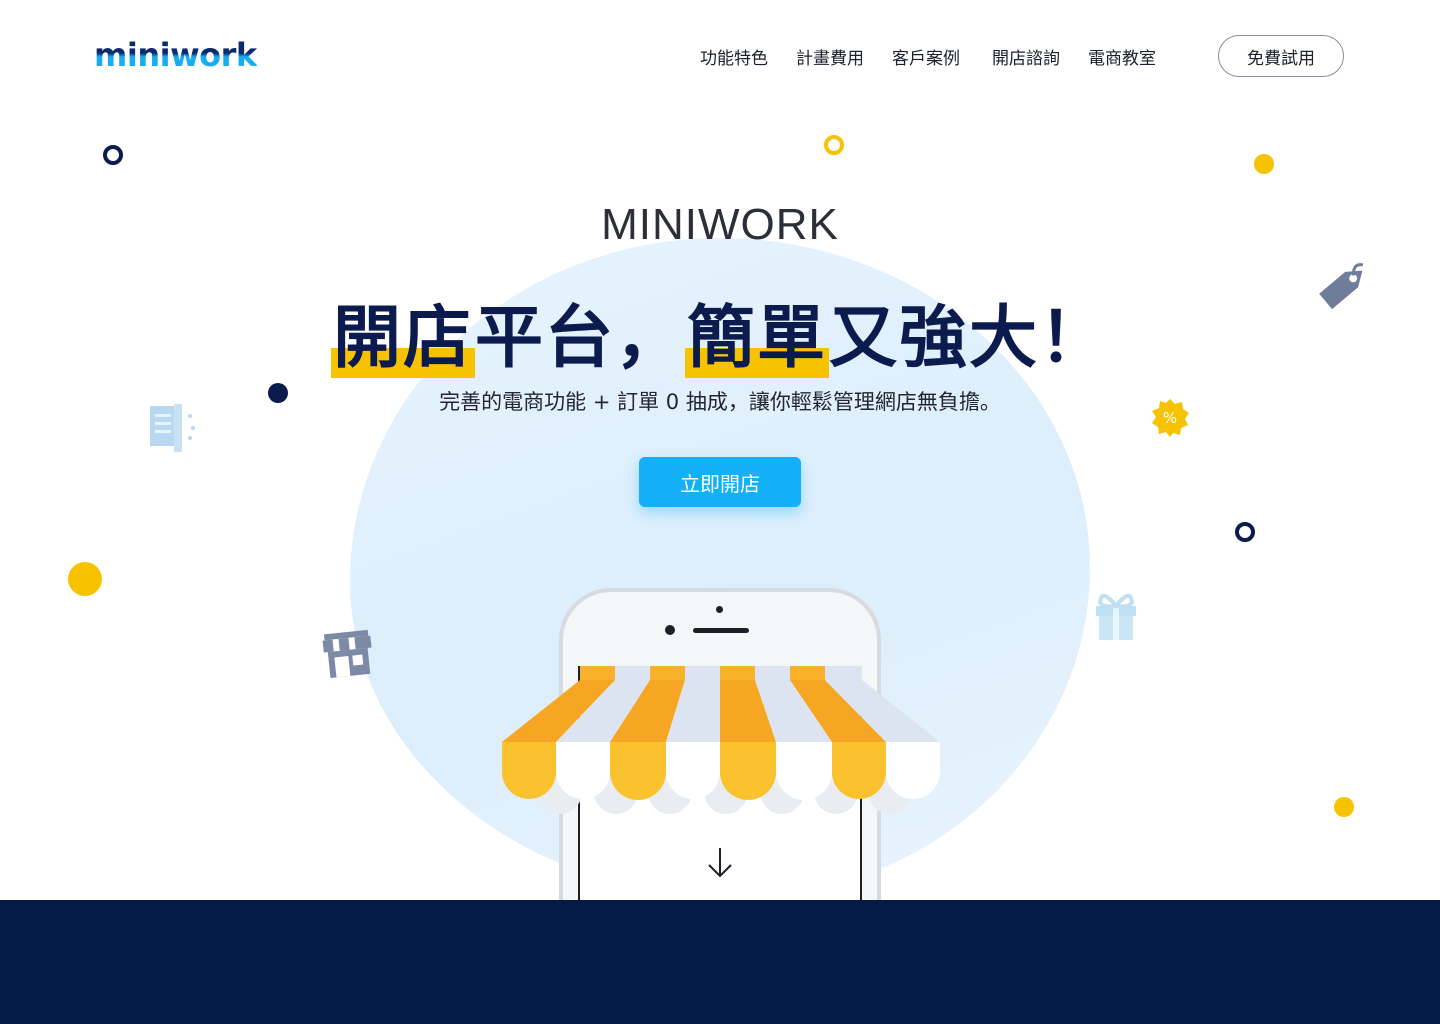  What do you see at coordinates (969, 338) in the screenshot?
I see `headline-text: 又強大！` at bounding box center [969, 338].